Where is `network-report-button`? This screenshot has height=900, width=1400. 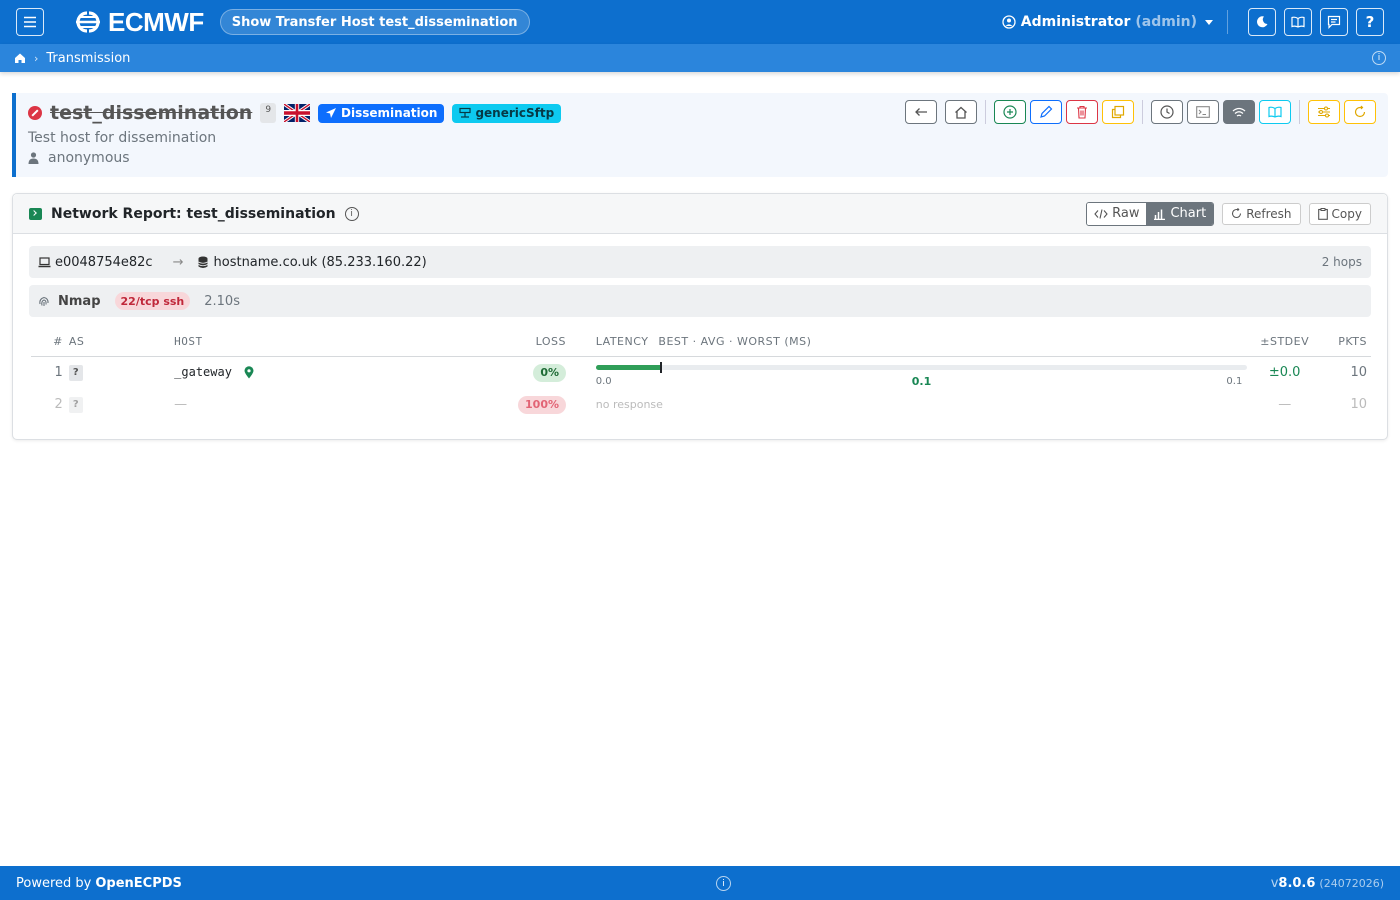
network-report-button is located at coordinates (1239, 112).